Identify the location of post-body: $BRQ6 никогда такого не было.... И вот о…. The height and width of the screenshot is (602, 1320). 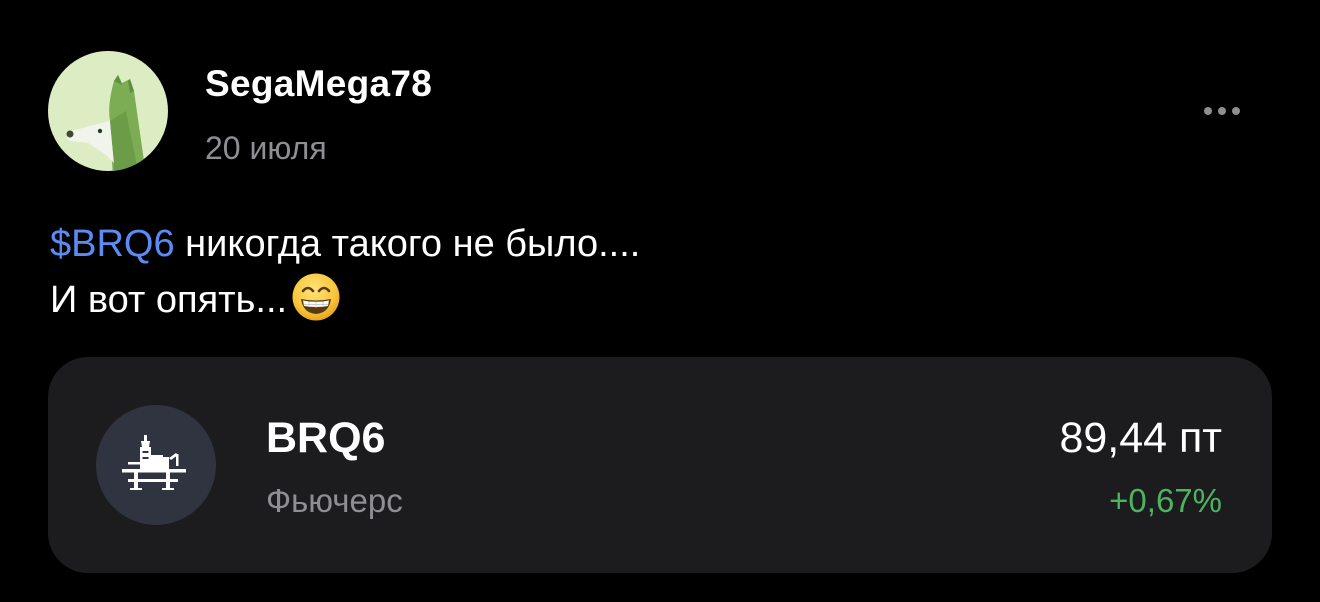
(345, 277).